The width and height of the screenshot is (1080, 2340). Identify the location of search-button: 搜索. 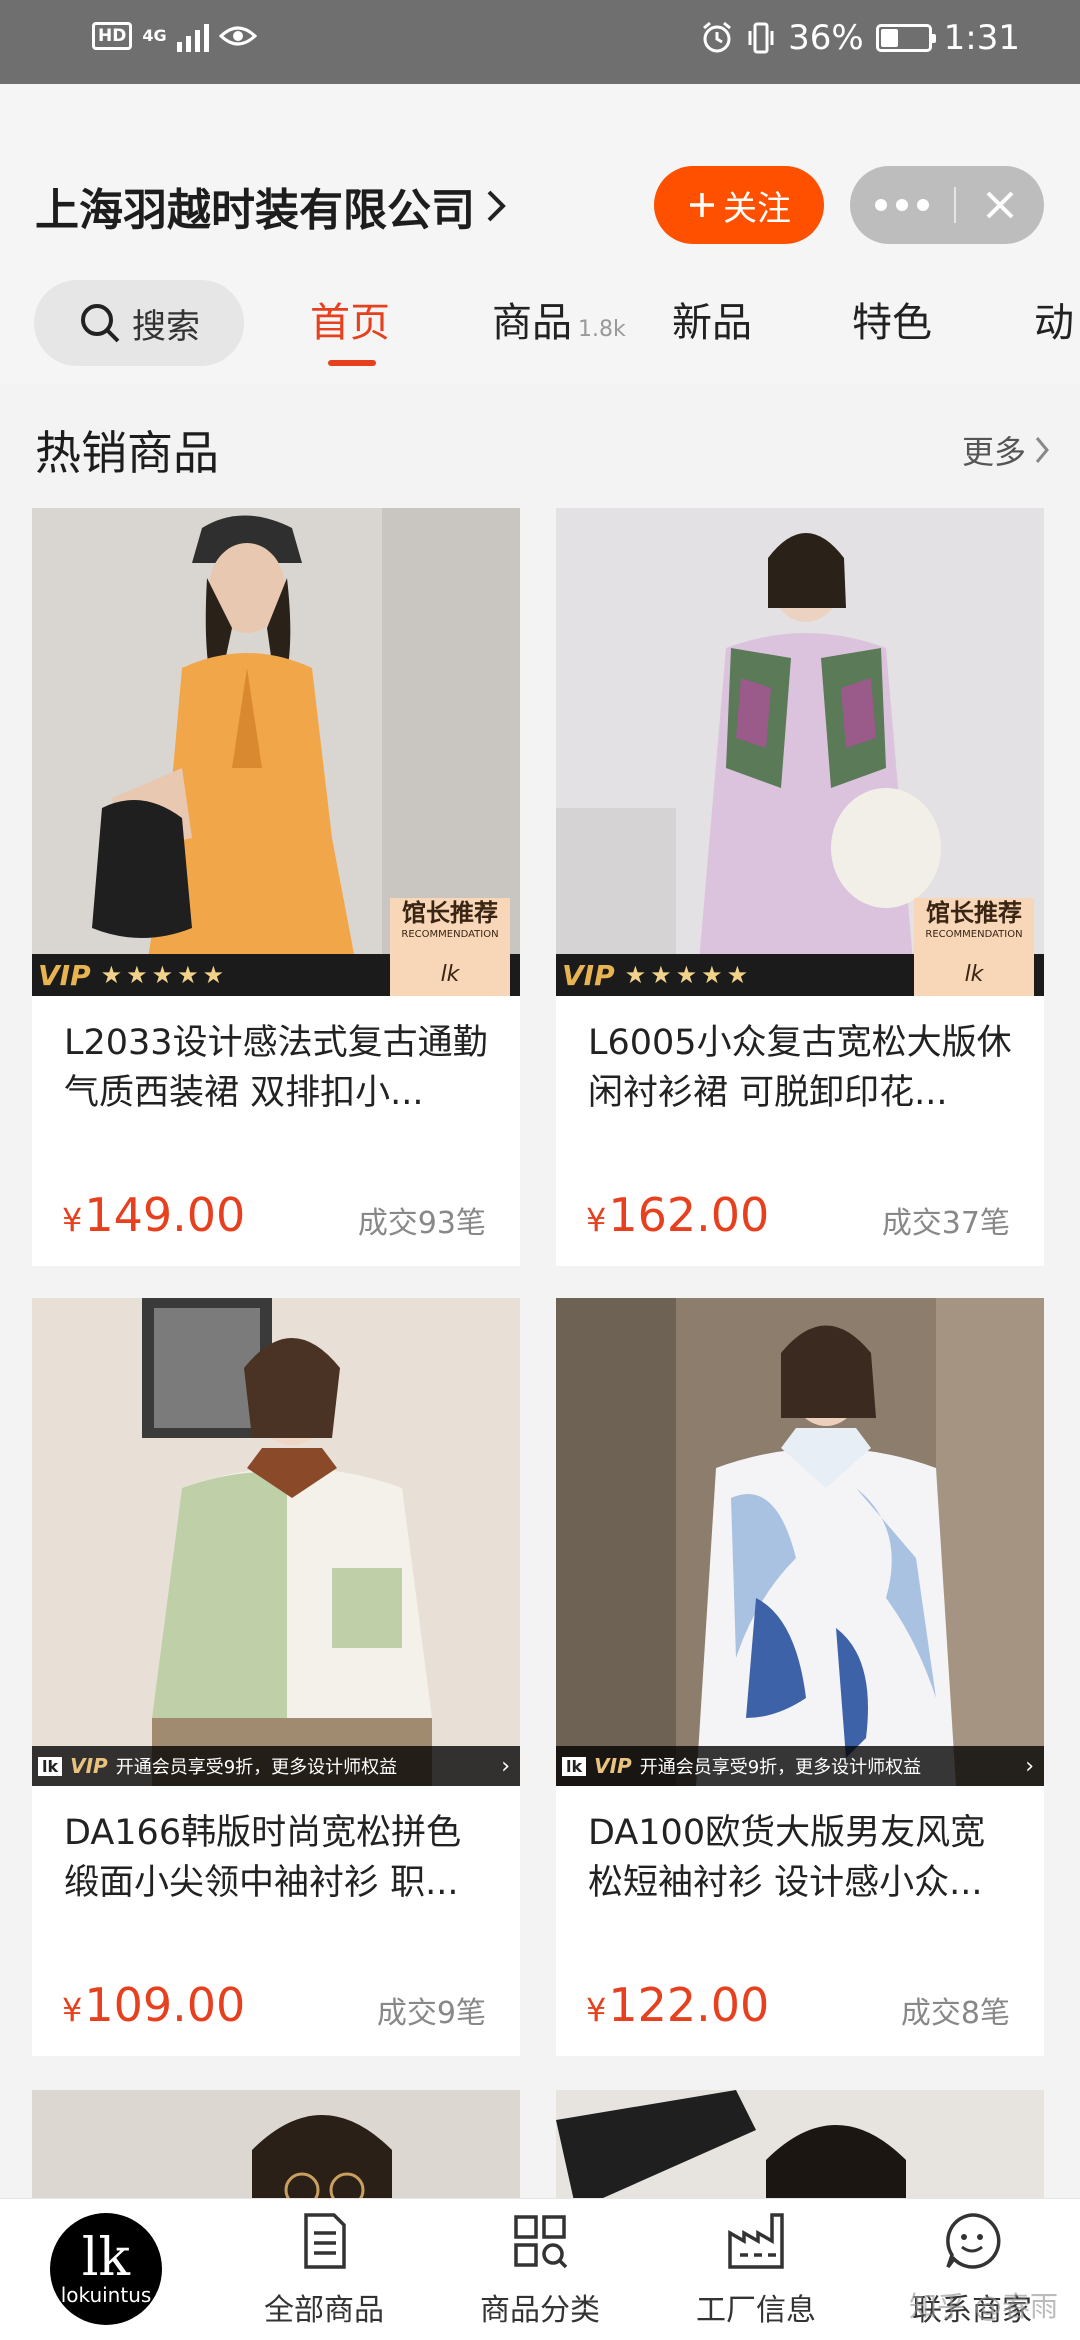
(139, 323).